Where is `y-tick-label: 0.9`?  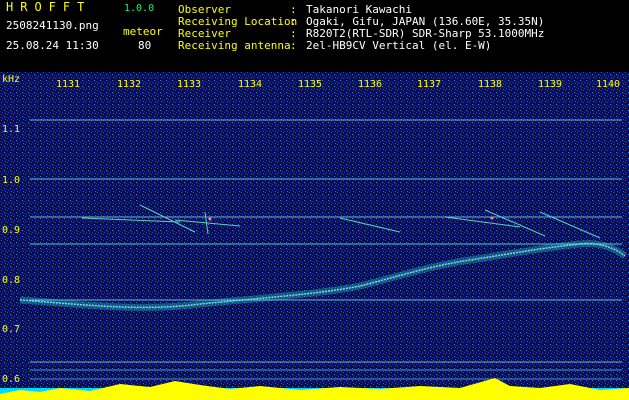 y-tick-label: 0.9 is located at coordinates (11, 230).